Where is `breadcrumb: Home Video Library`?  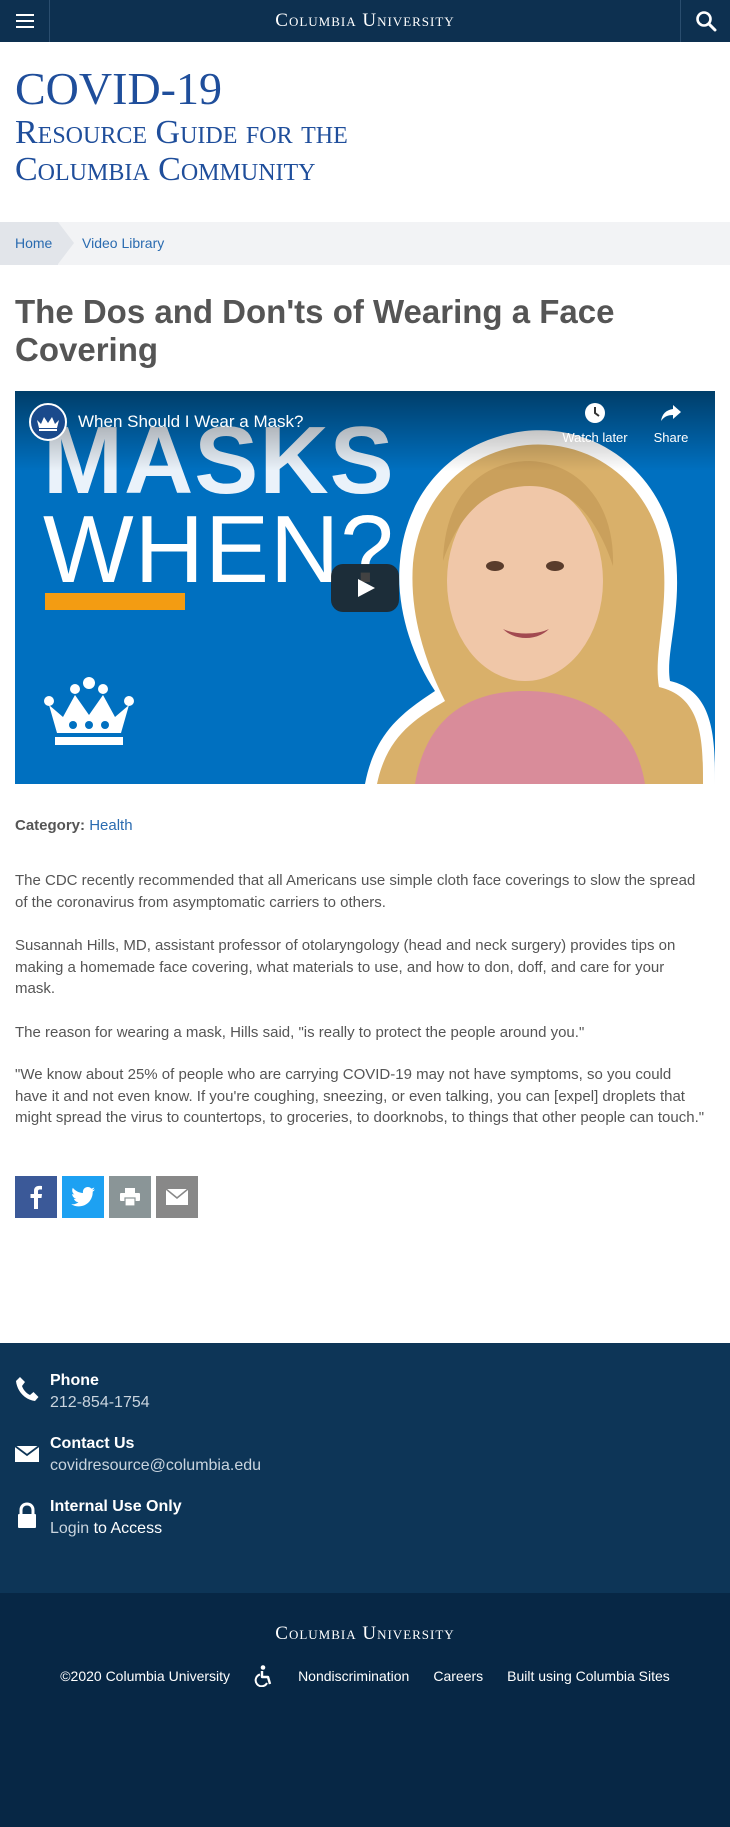 breadcrumb: Home Video Library is located at coordinates (365, 243).